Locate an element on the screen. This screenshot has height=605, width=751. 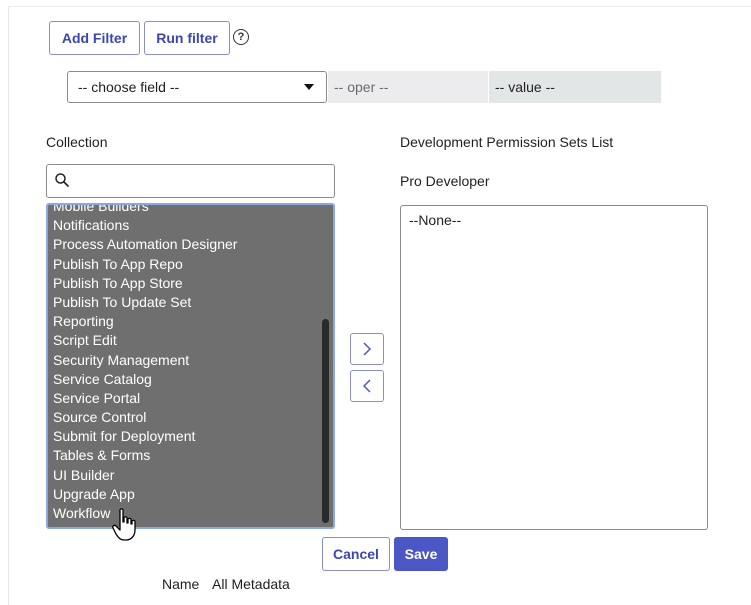
remove-from-list-button is located at coordinates (367, 386).